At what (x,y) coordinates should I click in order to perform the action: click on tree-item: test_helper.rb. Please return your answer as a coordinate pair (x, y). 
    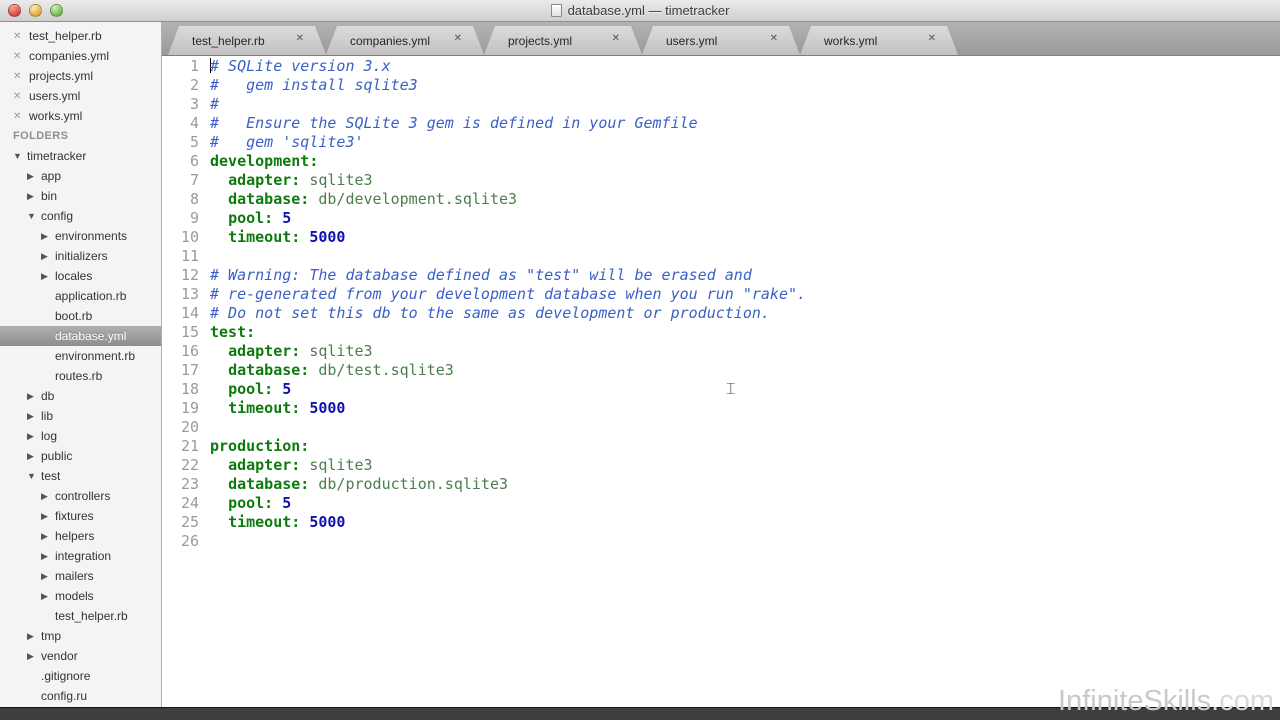
    Looking at the image, I should click on (80, 616).